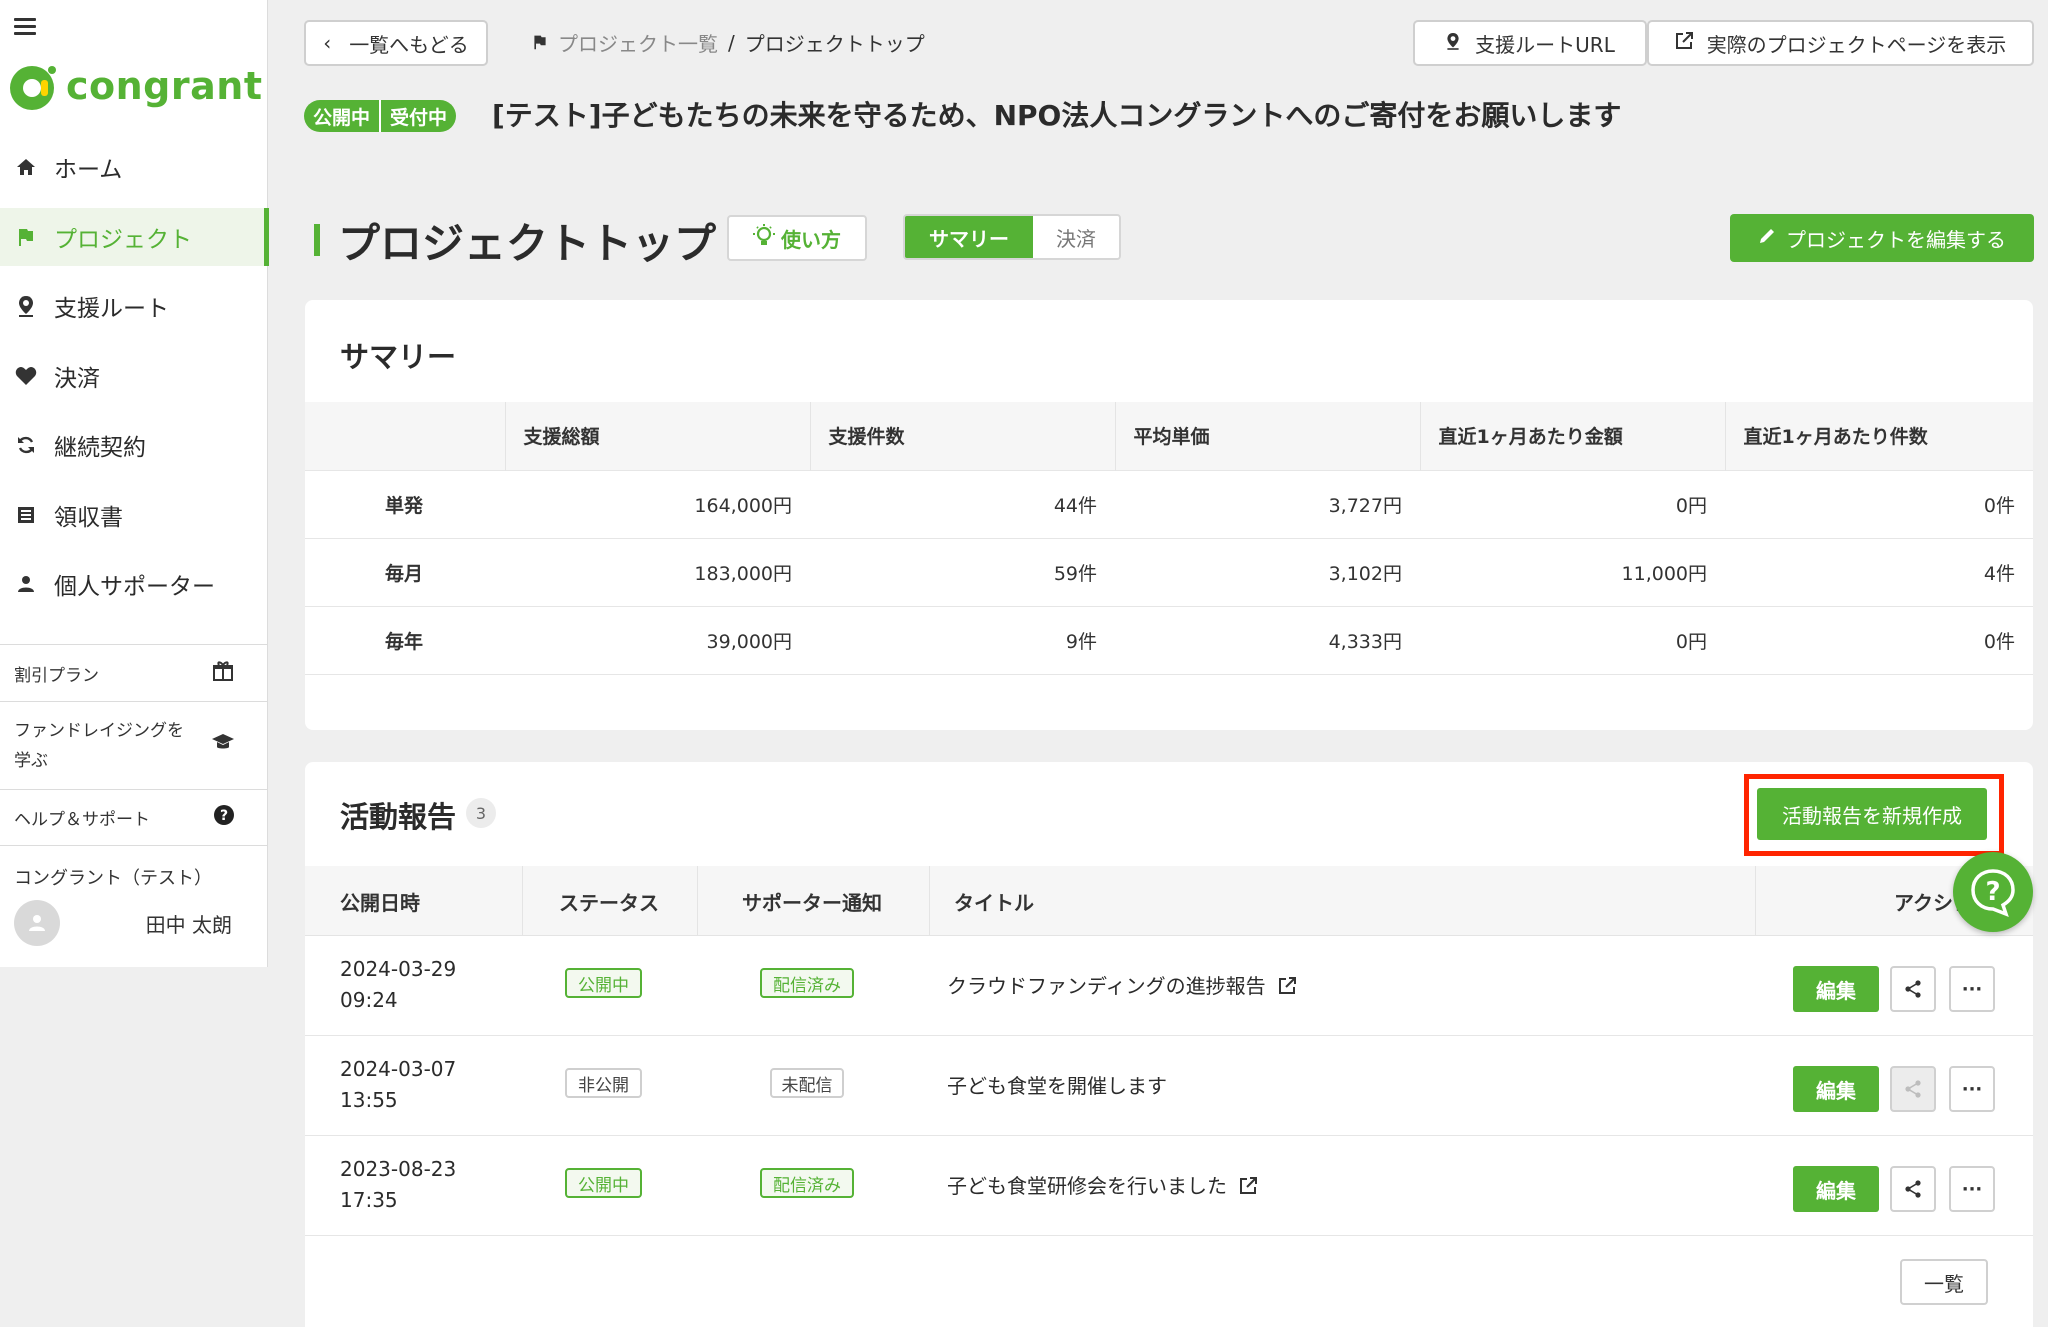  I want to click on nav-item-payment: 決済, so click(134, 376).